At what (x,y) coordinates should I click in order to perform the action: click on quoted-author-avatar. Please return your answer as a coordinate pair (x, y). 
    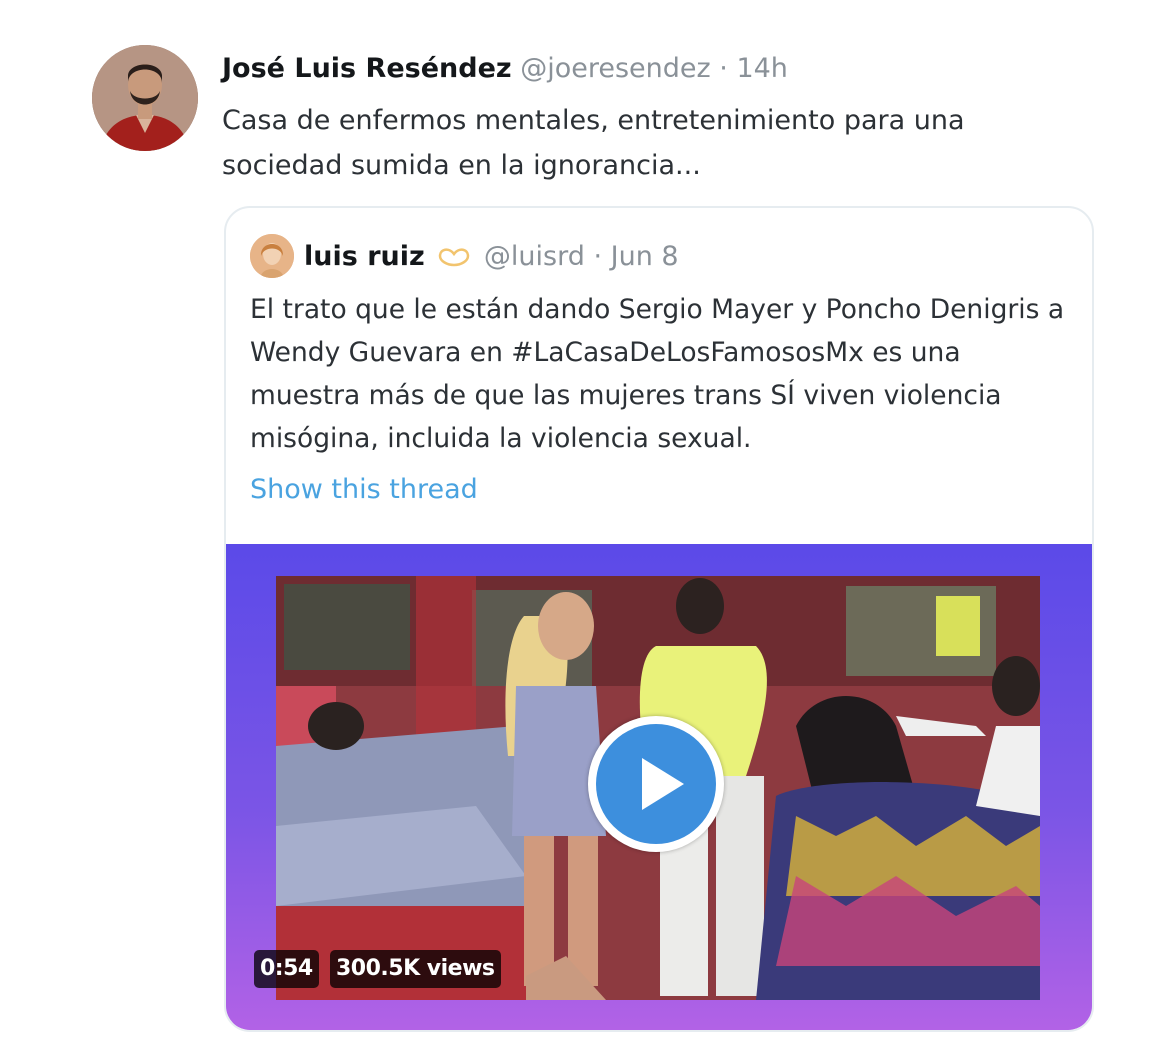
    Looking at the image, I should click on (272, 256).